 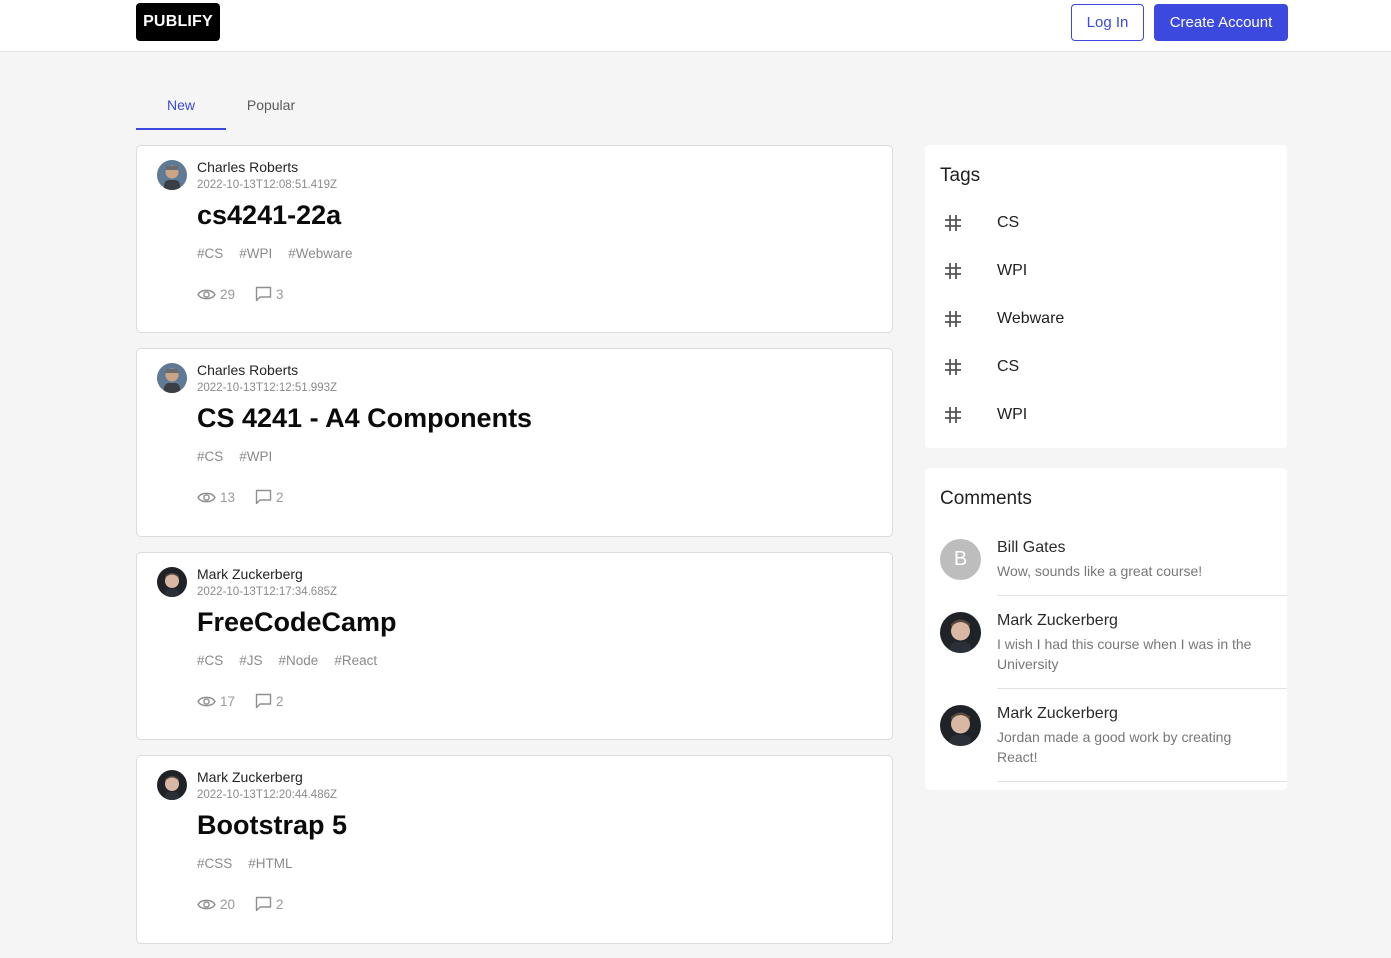 I want to click on views-stat: 13, so click(x=216, y=497).